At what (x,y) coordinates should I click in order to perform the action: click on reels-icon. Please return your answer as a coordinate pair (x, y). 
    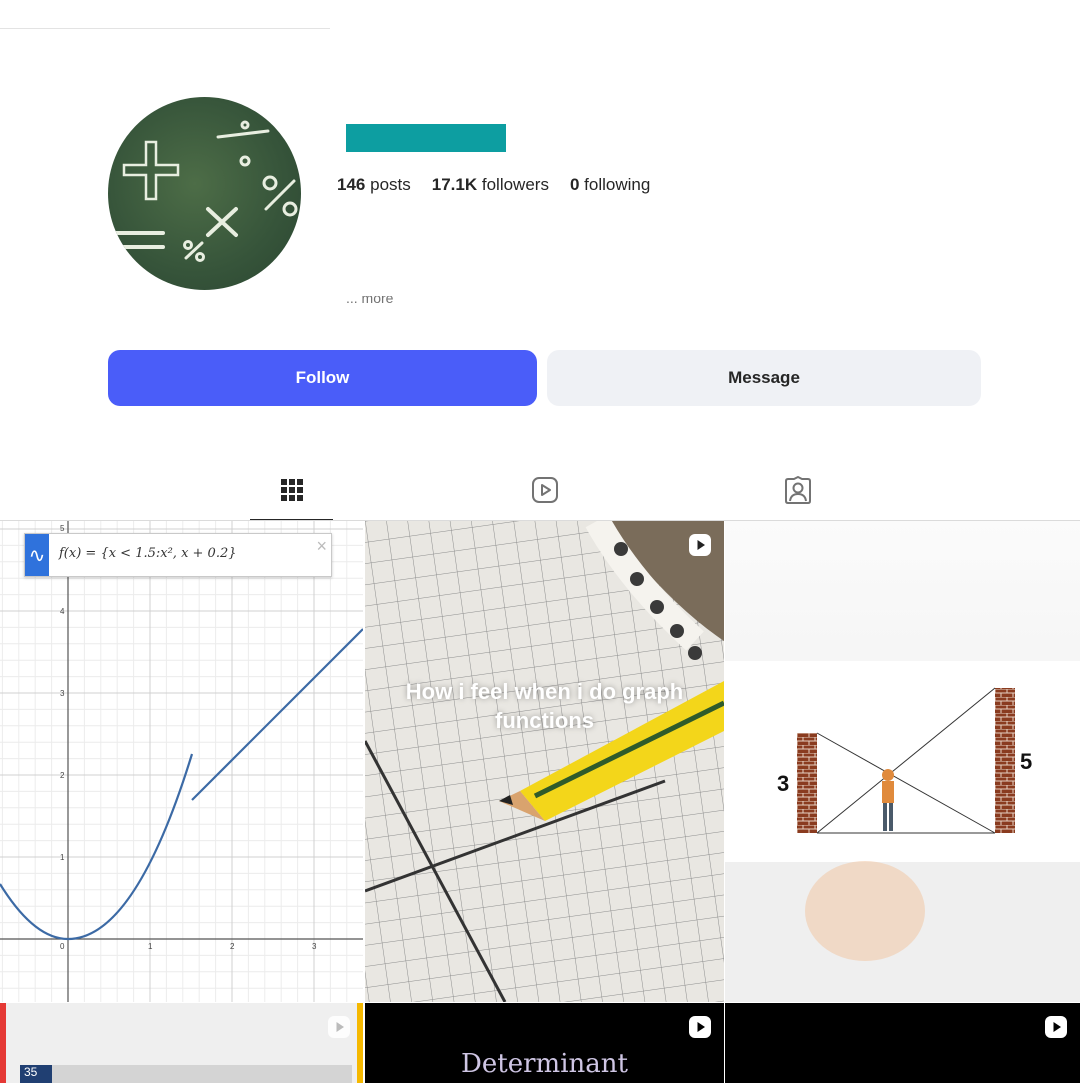
    Looking at the image, I should click on (544, 490).